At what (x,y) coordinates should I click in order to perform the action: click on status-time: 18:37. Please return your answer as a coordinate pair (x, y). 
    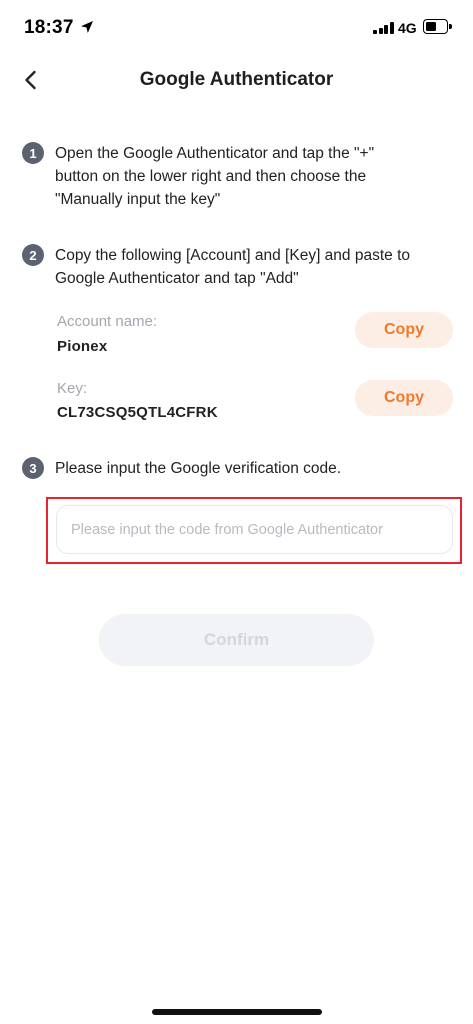
    Looking at the image, I should click on (49, 27).